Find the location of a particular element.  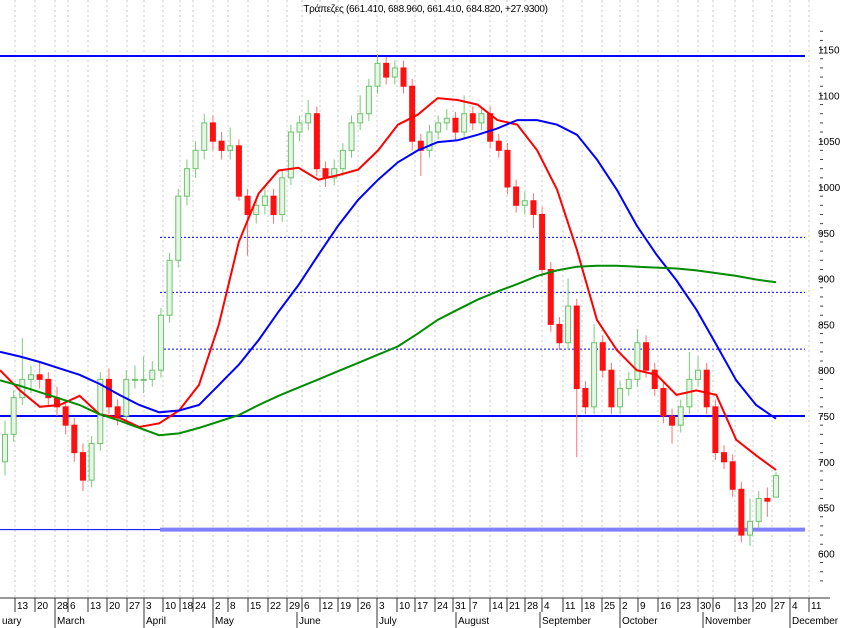

y-tick-label: 950 is located at coordinates (826, 234).